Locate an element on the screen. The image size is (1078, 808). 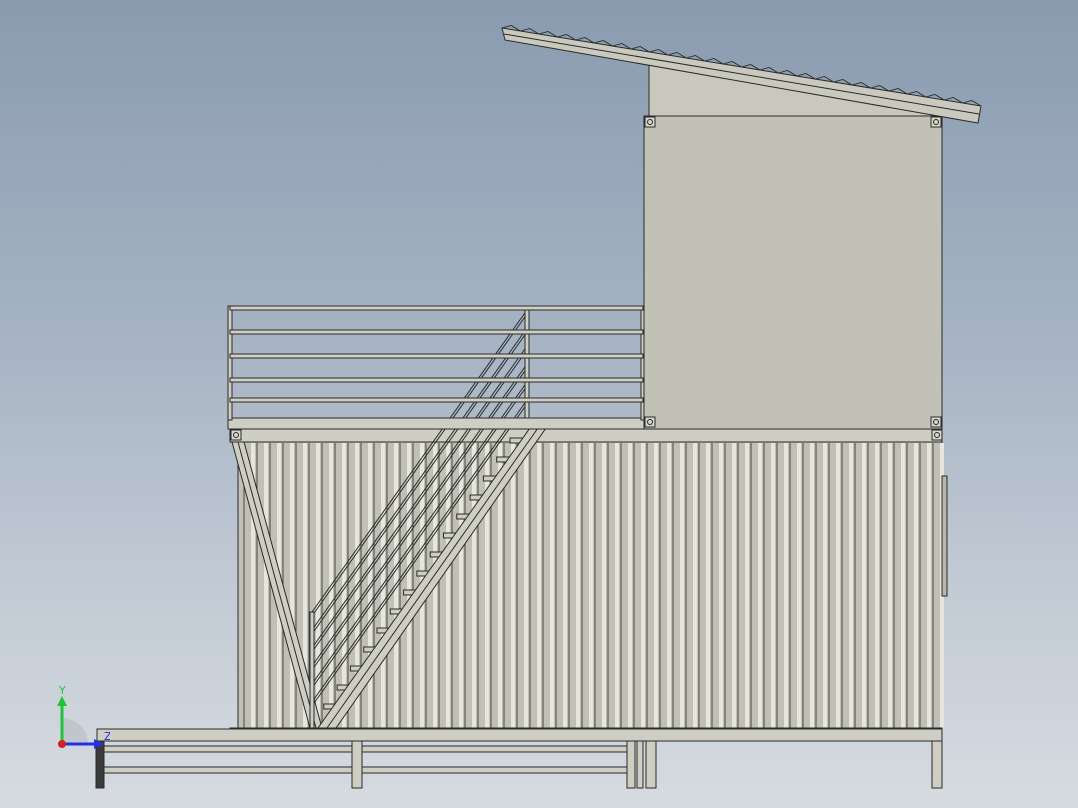
axis-triad: Y Z is located at coordinates (83, 716).